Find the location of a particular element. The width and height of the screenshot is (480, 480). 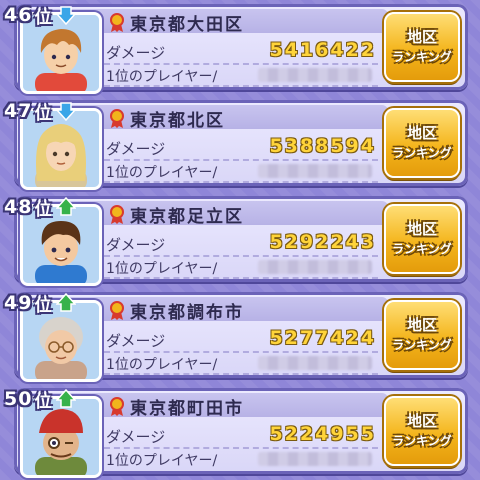

region-name: 東京都北区 is located at coordinates (177, 121).